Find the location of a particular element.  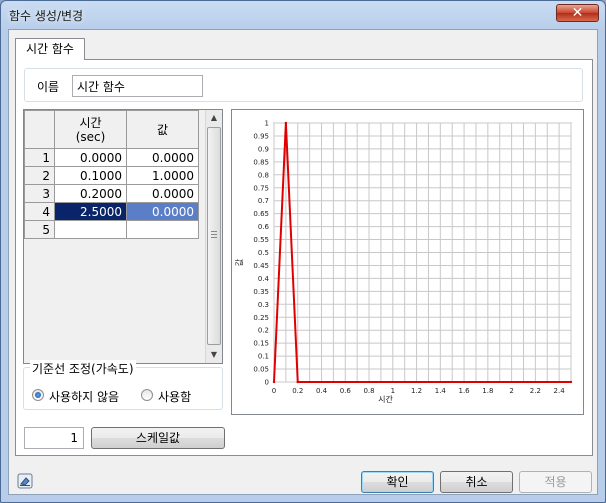

baseline-group: 기준선 조정(가속도) 사용하지 않음 사용함 is located at coordinates (123, 385).